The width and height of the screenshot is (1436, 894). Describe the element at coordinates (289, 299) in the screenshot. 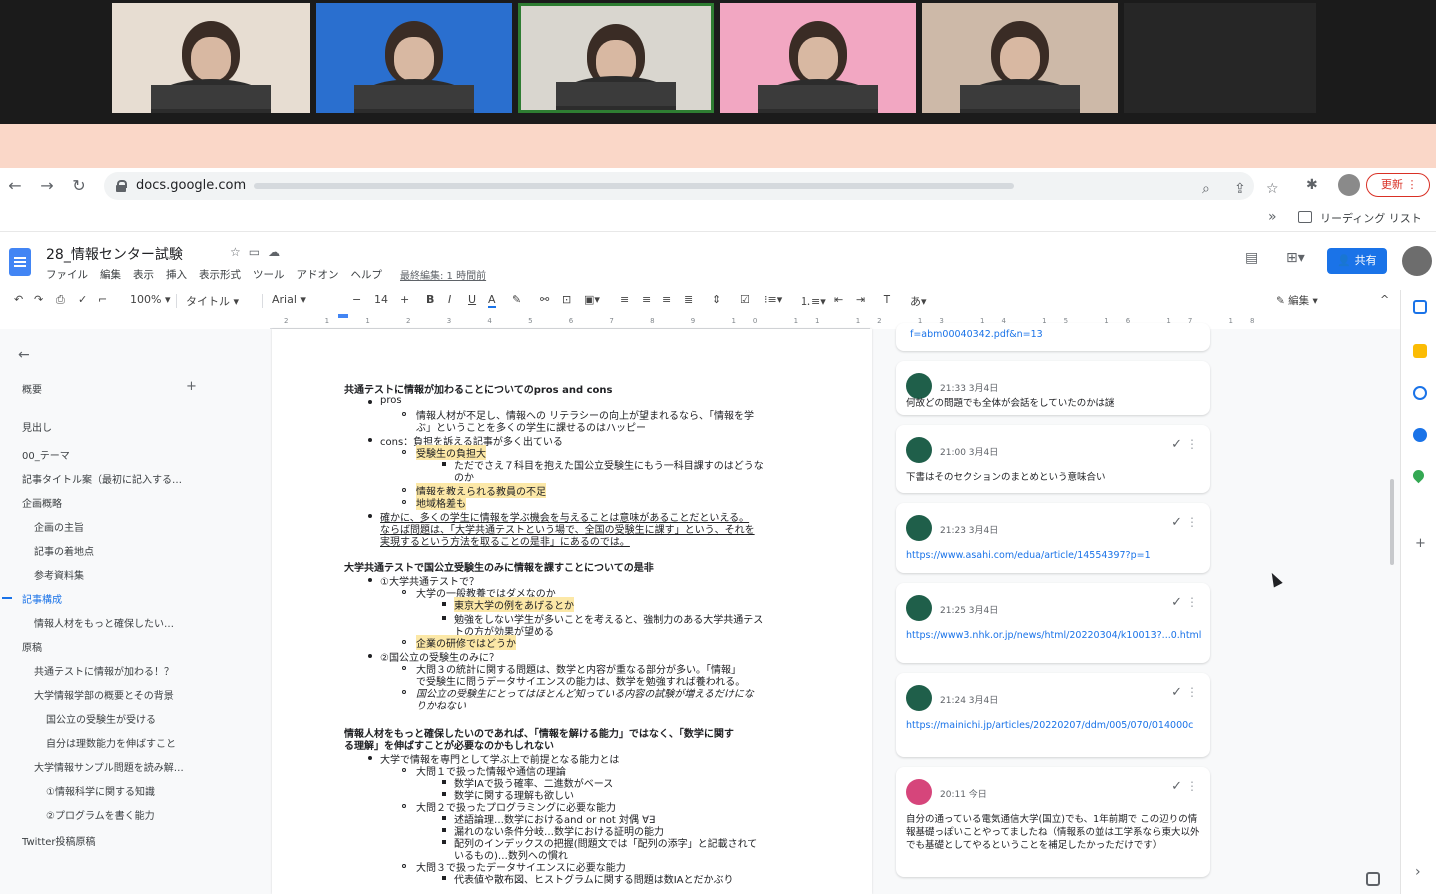

I see `font-select: Arial ▾` at that location.